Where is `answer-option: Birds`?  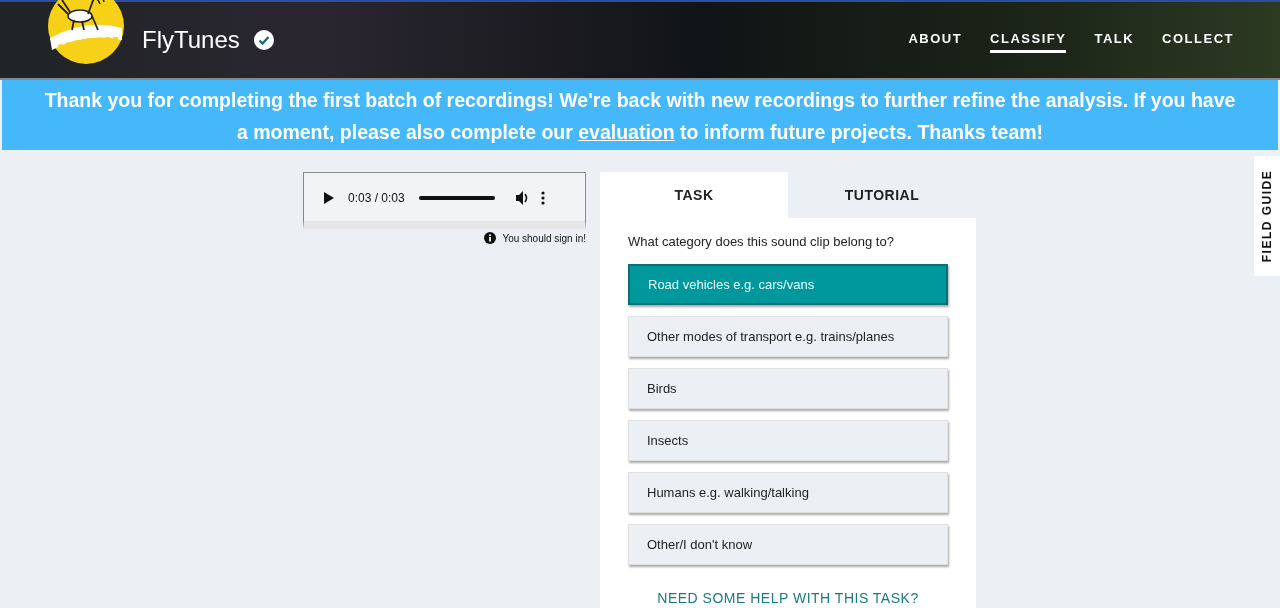
answer-option: Birds is located at coordinates (788, 388).